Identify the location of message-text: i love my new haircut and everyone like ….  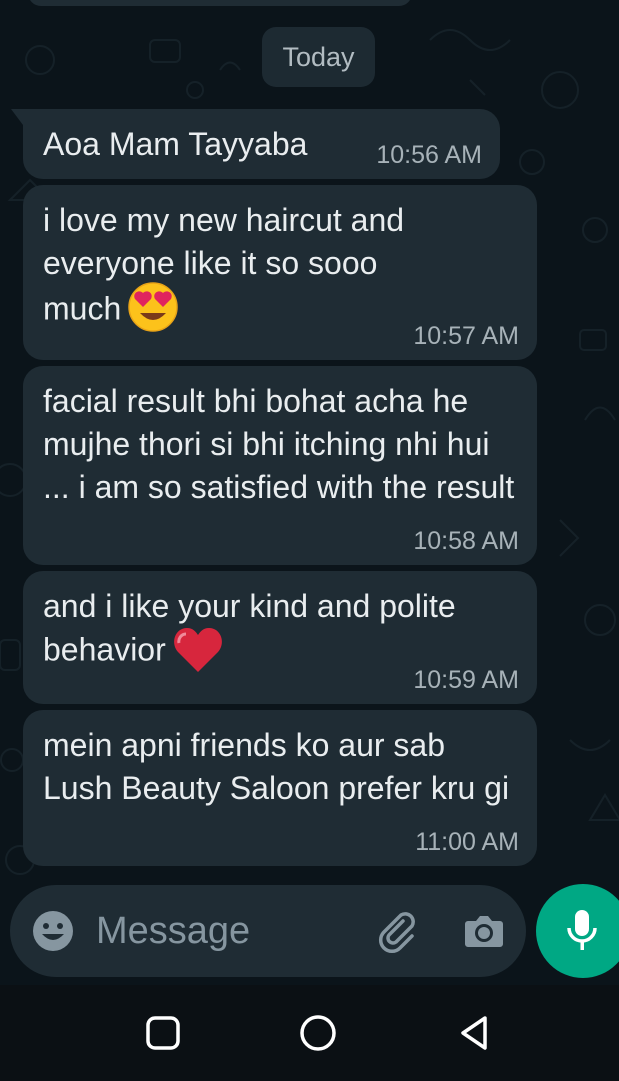
(224, 264).